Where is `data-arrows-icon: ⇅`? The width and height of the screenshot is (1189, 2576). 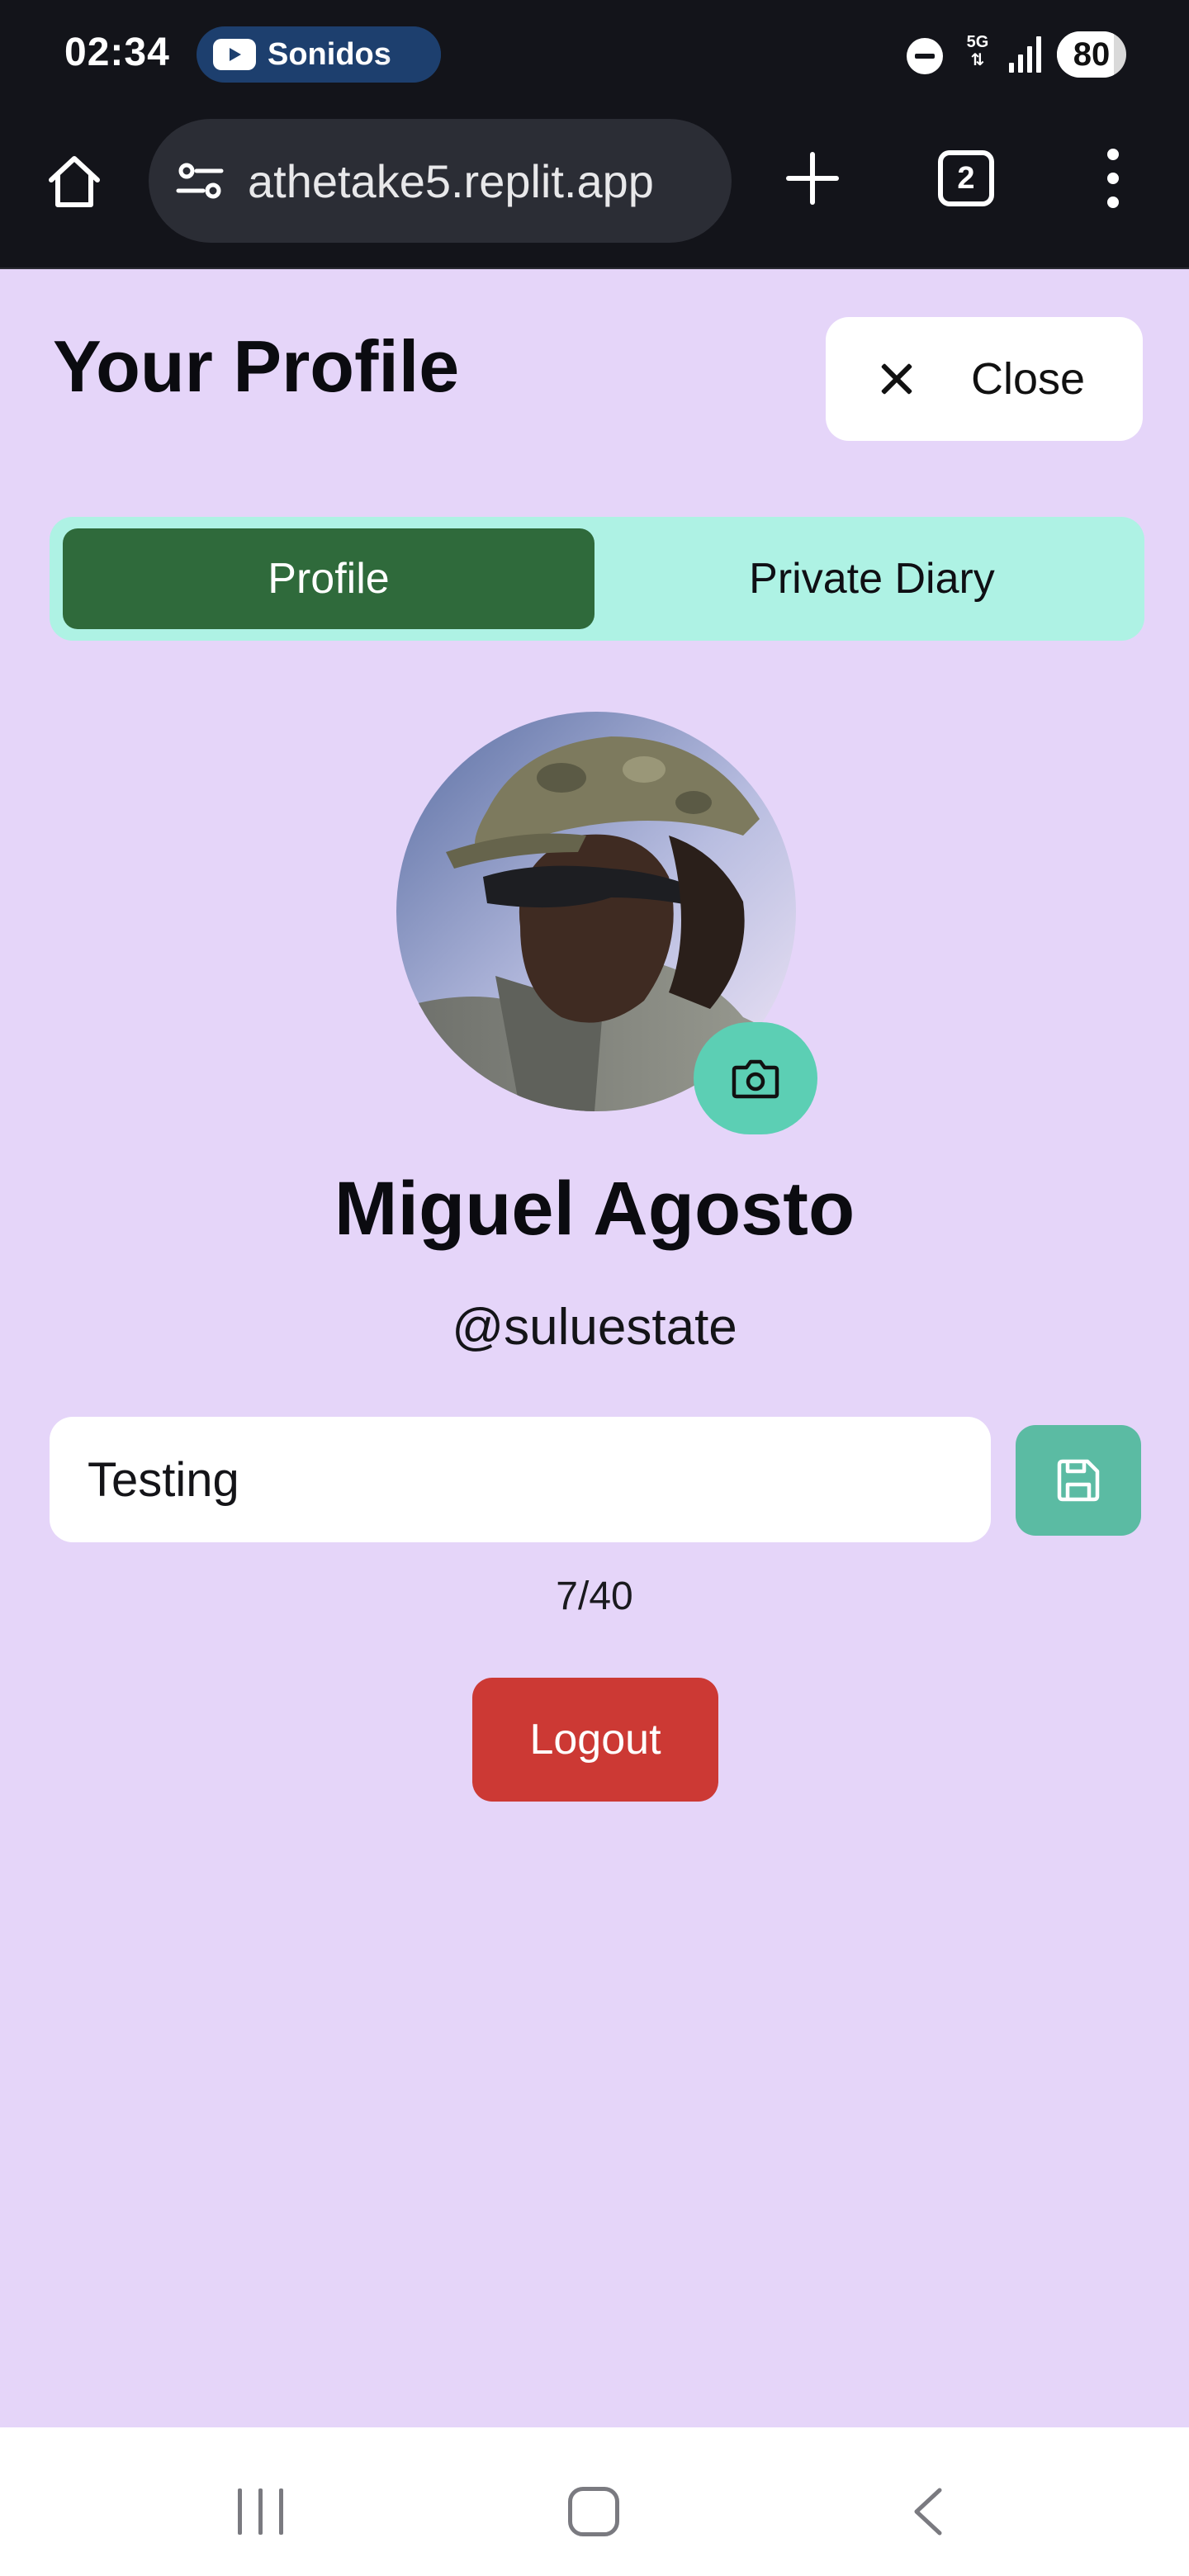
data-arrows-icon: ⇅ is located at coordinates (977, 60).